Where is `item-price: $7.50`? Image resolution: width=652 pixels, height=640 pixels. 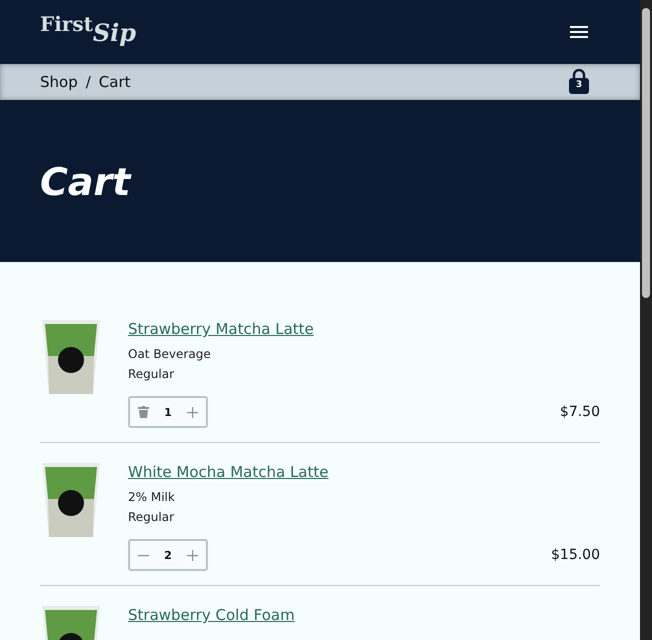 item-price: $7.50 is located at coordinates (580, 412).